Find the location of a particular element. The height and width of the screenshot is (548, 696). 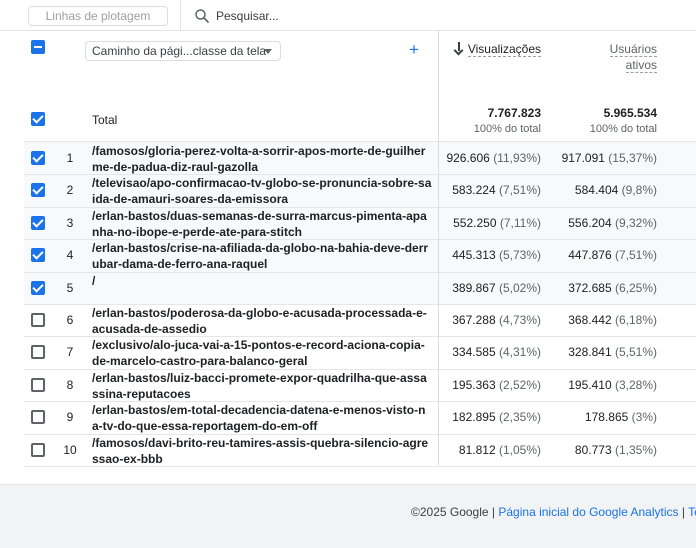

row-users-value: 80.773 is located at coordinates (593, 449).